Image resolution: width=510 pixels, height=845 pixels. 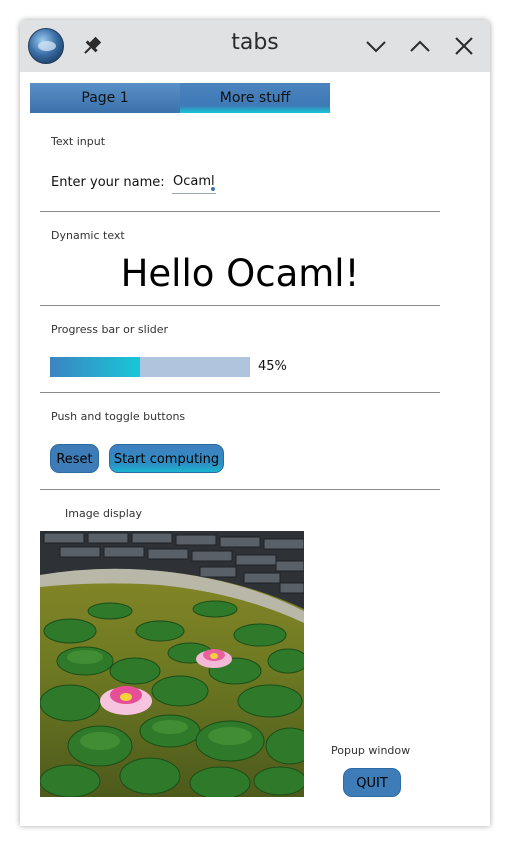 I want to click on progress-section-label: Progress bar or slider, so click(x=110, y=329).